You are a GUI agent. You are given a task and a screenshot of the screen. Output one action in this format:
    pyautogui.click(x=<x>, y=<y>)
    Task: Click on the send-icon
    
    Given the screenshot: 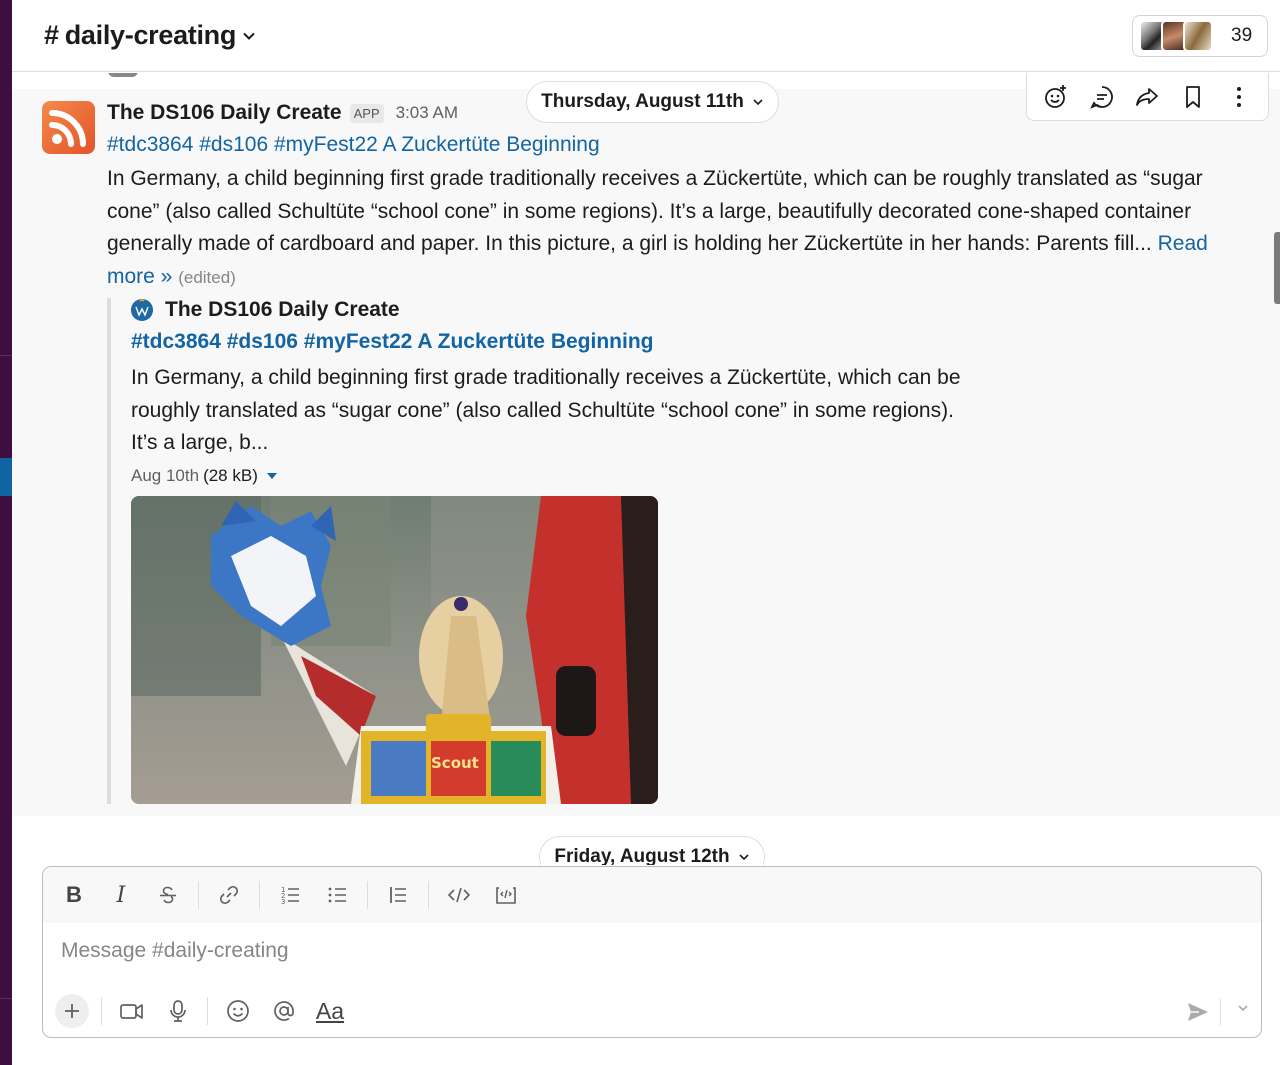 What is the action you would take?
    pyautogui.click(x=1198, y=1012)
    